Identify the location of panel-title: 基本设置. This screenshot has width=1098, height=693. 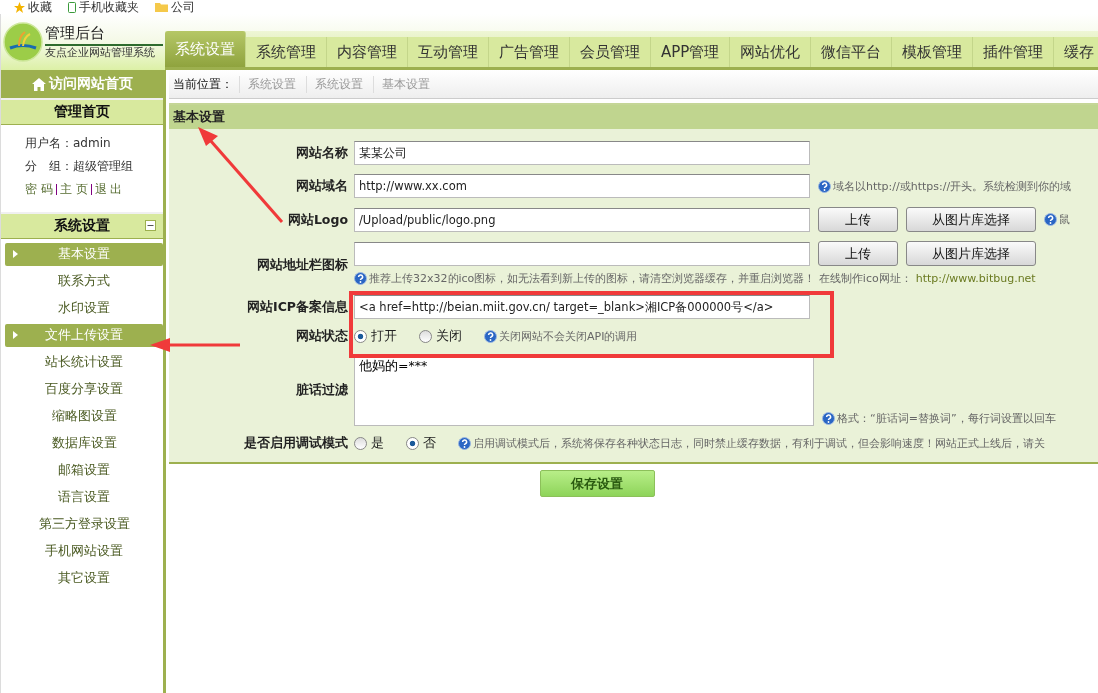
(633, 117).